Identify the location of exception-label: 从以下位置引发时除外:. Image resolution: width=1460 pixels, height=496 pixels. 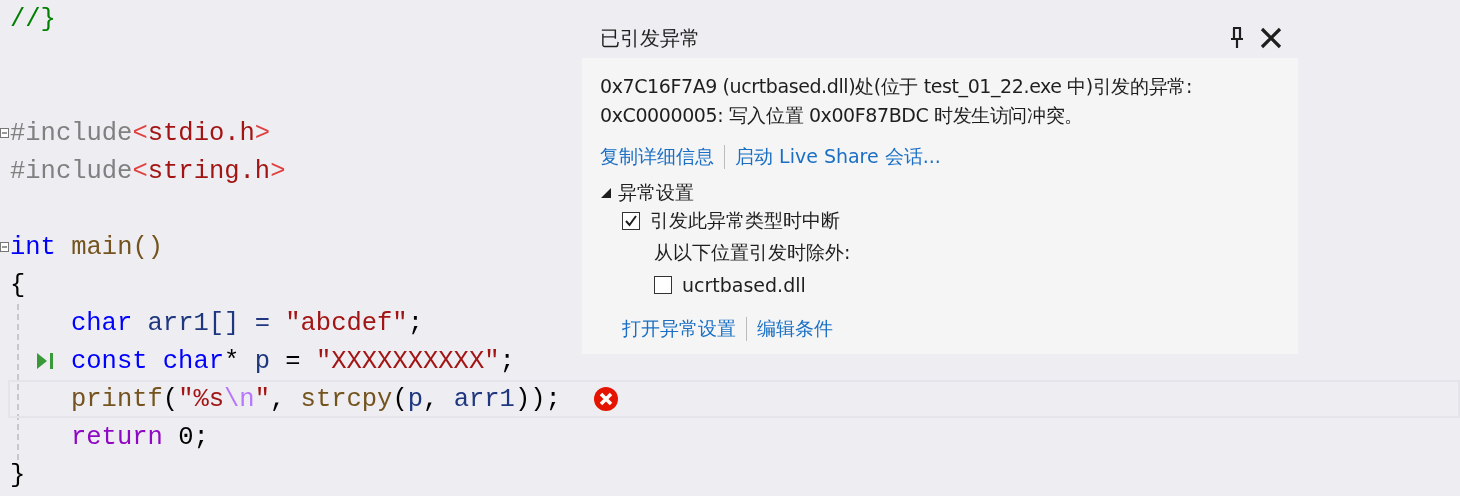
(752, 252).